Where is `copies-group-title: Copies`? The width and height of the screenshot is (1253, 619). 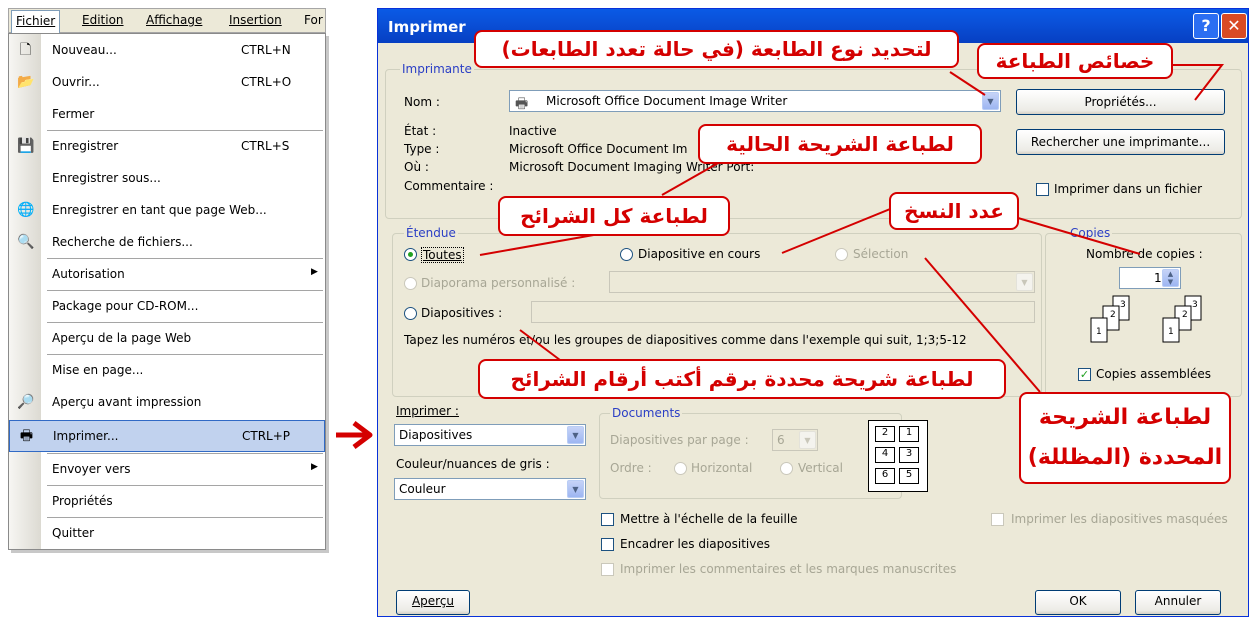
copies-group-title: Copies is located at coordinates (1090, 233).